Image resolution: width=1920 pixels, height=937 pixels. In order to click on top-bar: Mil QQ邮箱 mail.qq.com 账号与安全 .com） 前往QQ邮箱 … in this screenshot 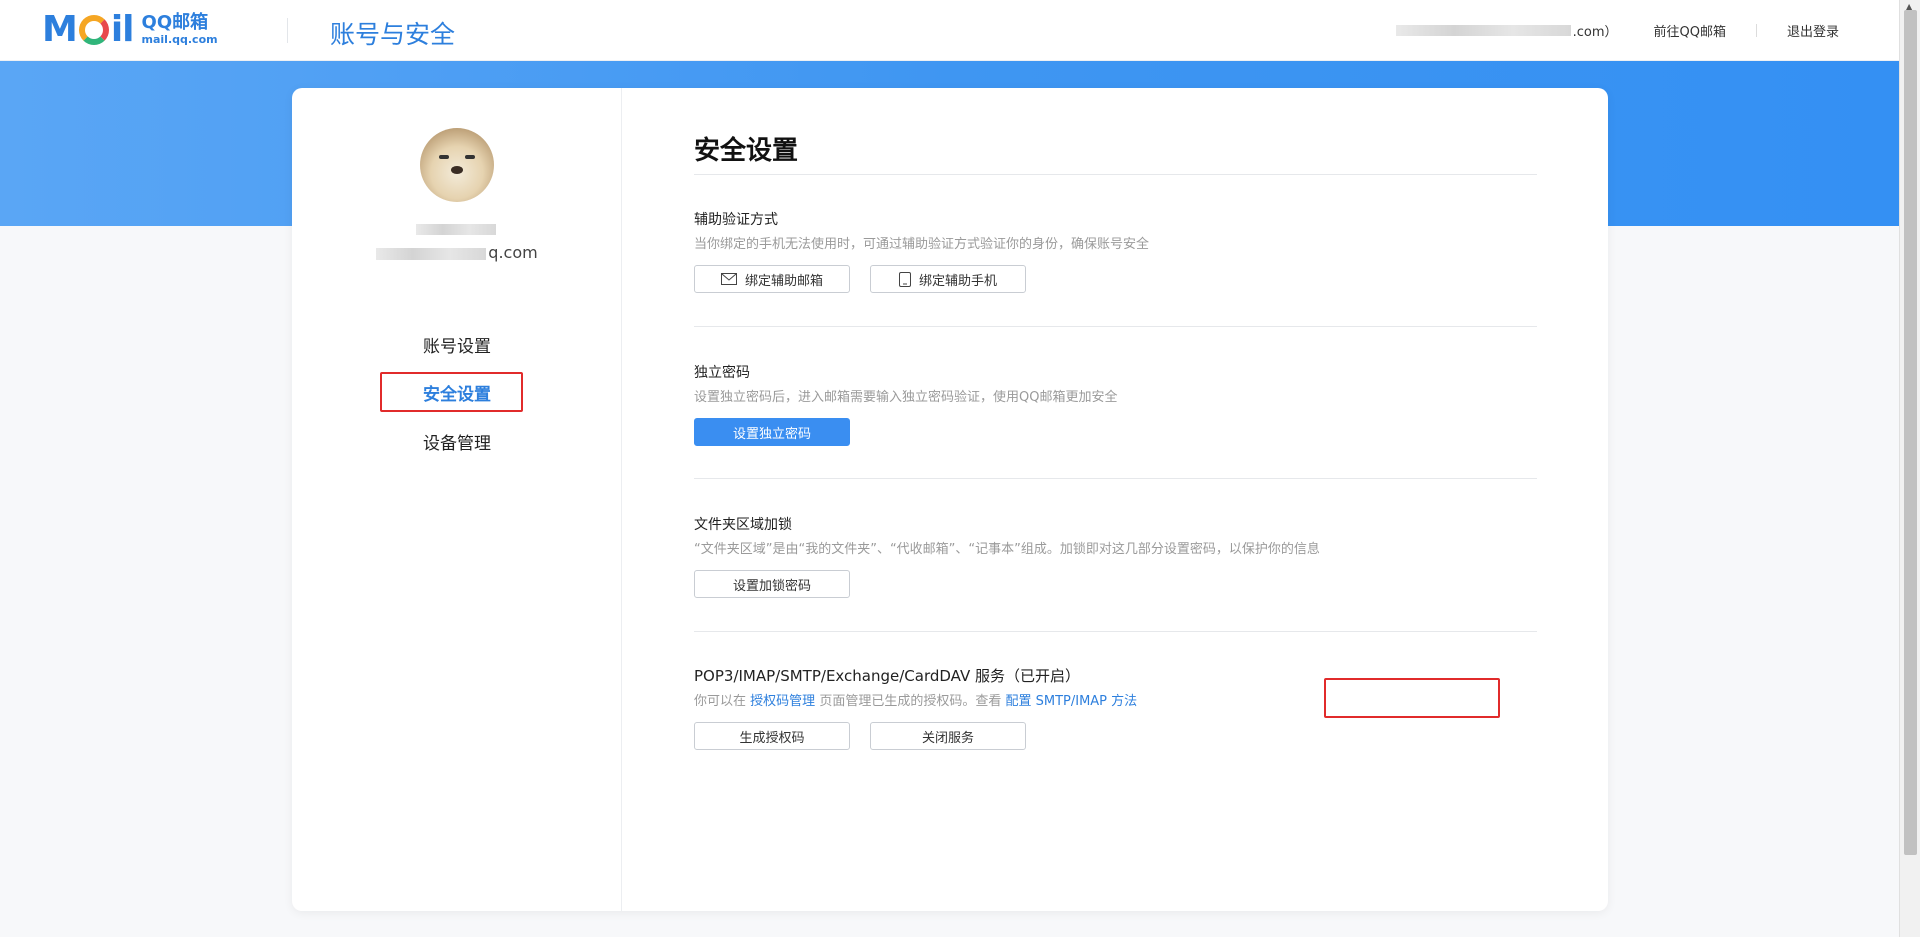, I will do `click(949, 30)`.